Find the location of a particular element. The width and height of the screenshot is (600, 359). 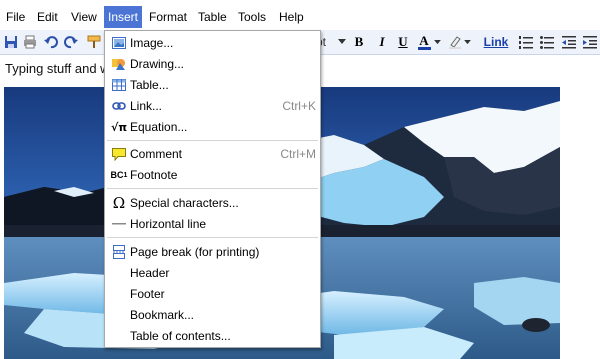

text-color-arrow is located at coordinates (437, 42).